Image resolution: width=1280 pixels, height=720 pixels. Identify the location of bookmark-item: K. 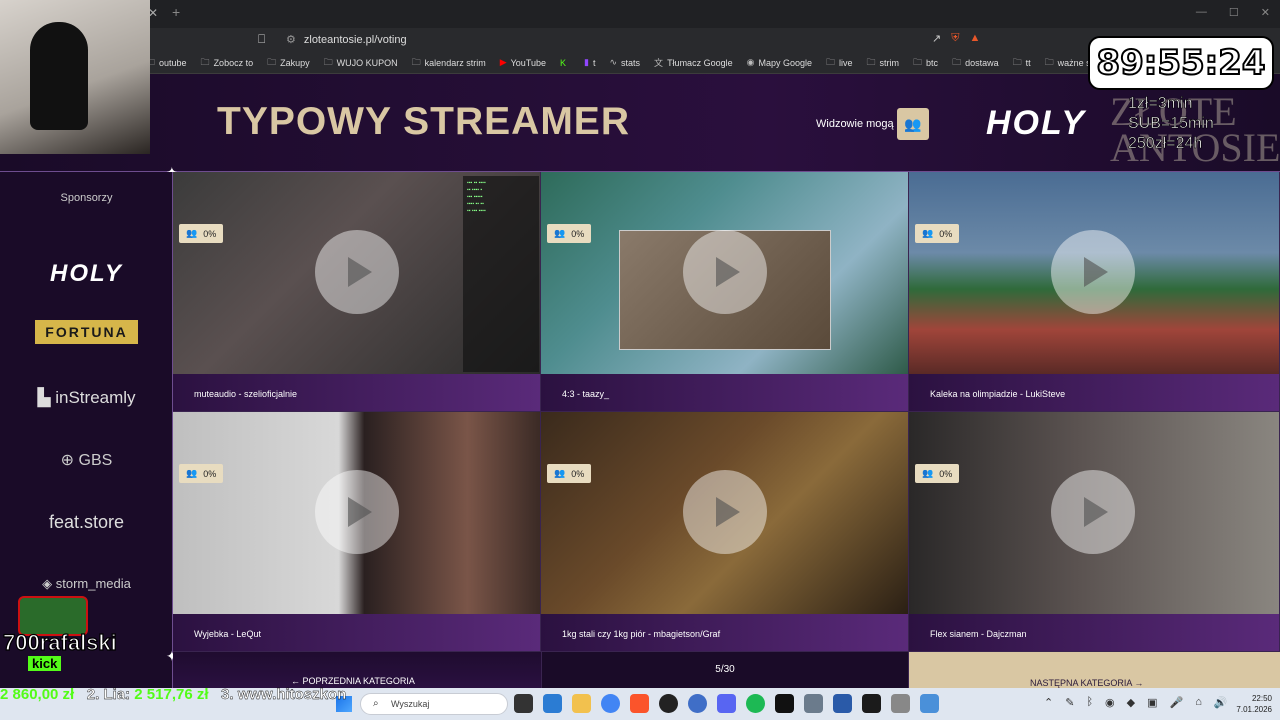
(565, 63).